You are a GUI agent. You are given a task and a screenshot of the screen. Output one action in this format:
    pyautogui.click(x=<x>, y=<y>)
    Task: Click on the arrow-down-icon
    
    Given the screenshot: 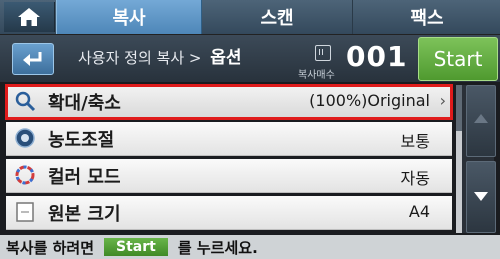 What is the action you would take?
    pyautogui.click(x=481, y=196)
    